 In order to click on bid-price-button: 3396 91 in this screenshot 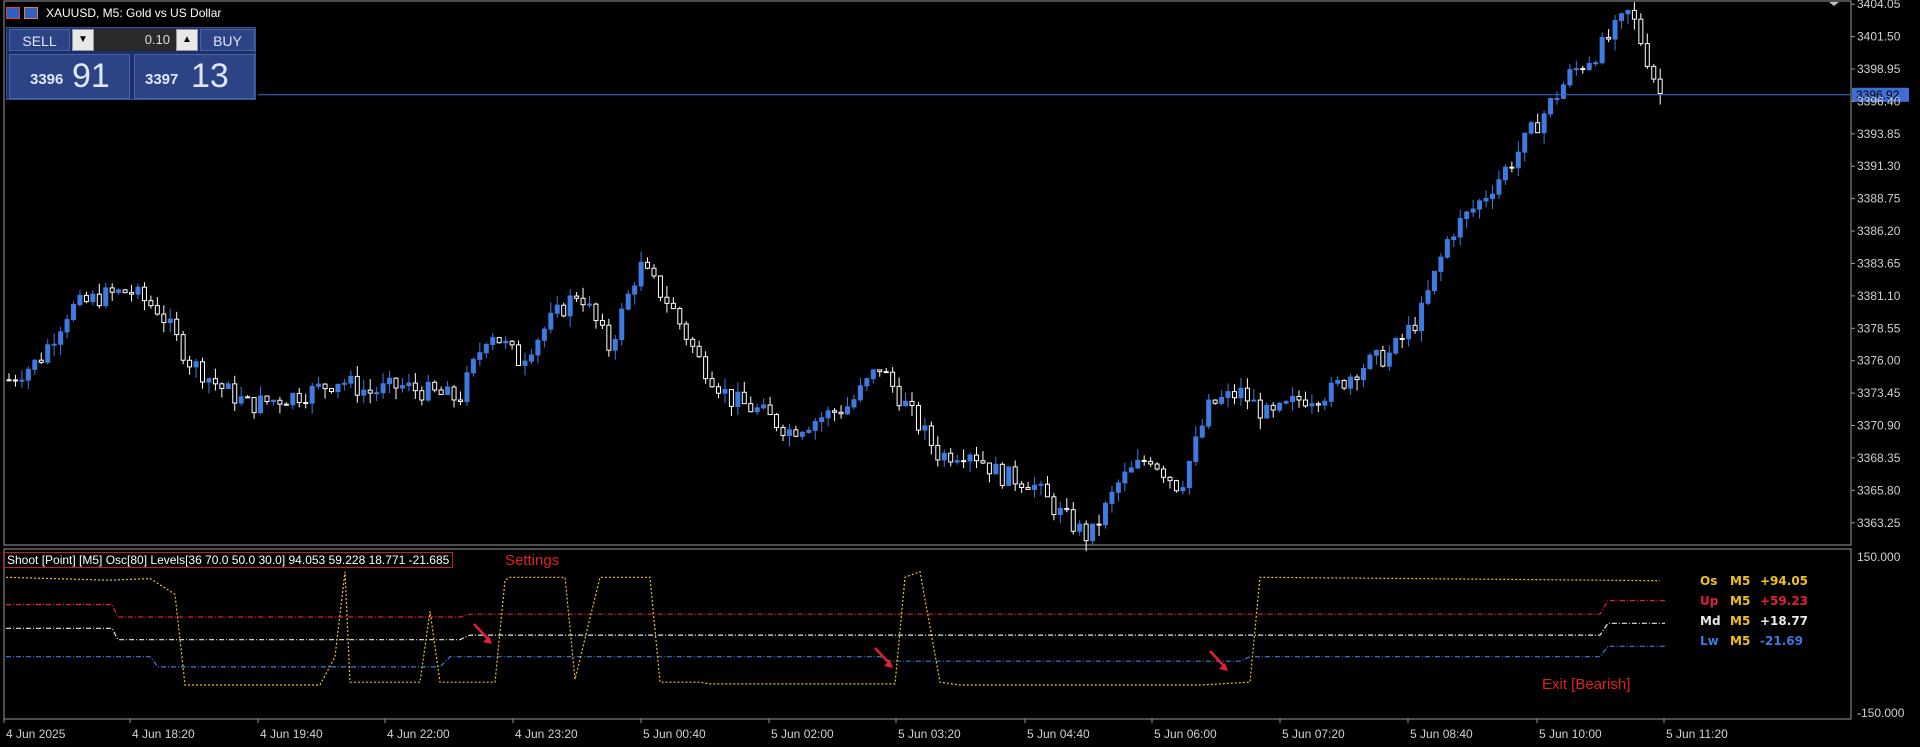, I will do `click(69, 76)`.